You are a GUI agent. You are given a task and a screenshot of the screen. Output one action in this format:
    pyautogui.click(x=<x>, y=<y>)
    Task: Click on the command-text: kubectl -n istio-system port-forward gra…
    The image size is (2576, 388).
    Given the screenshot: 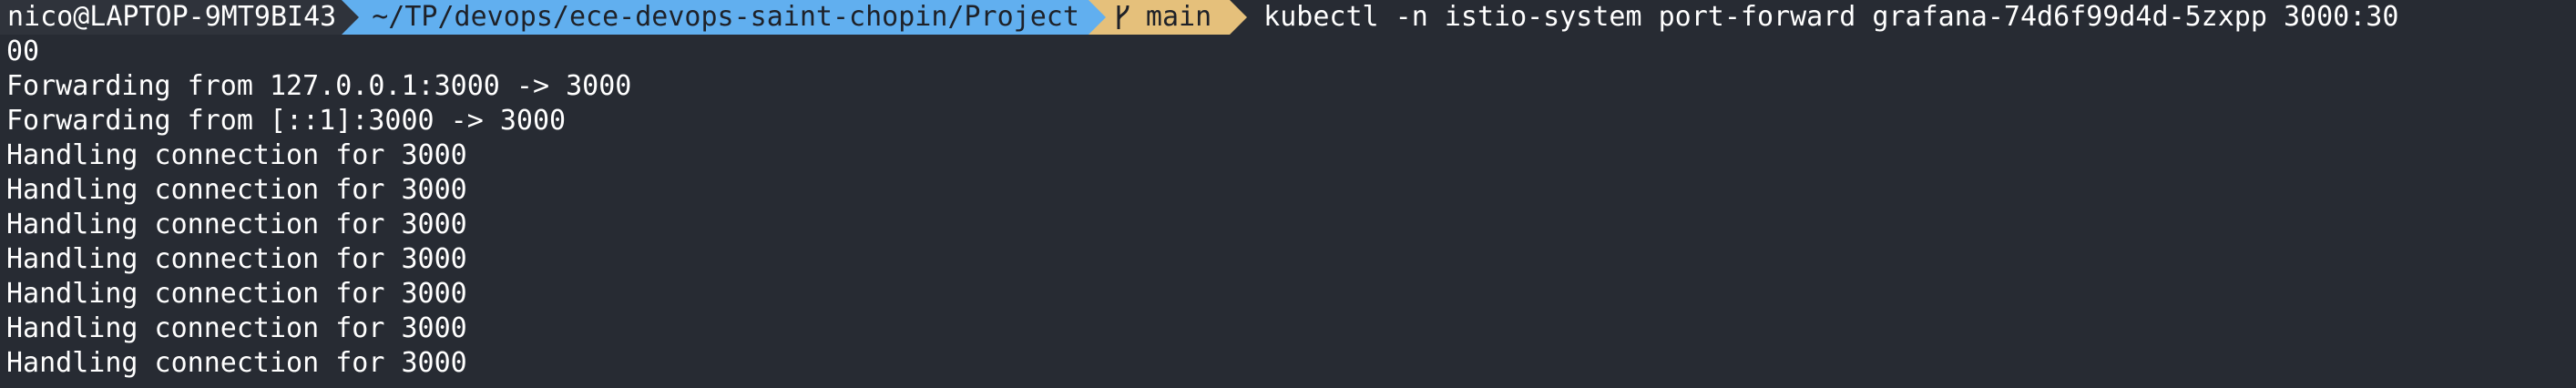 What is the action you would take?
    pyautogui.click(x=1831, y=17)
    